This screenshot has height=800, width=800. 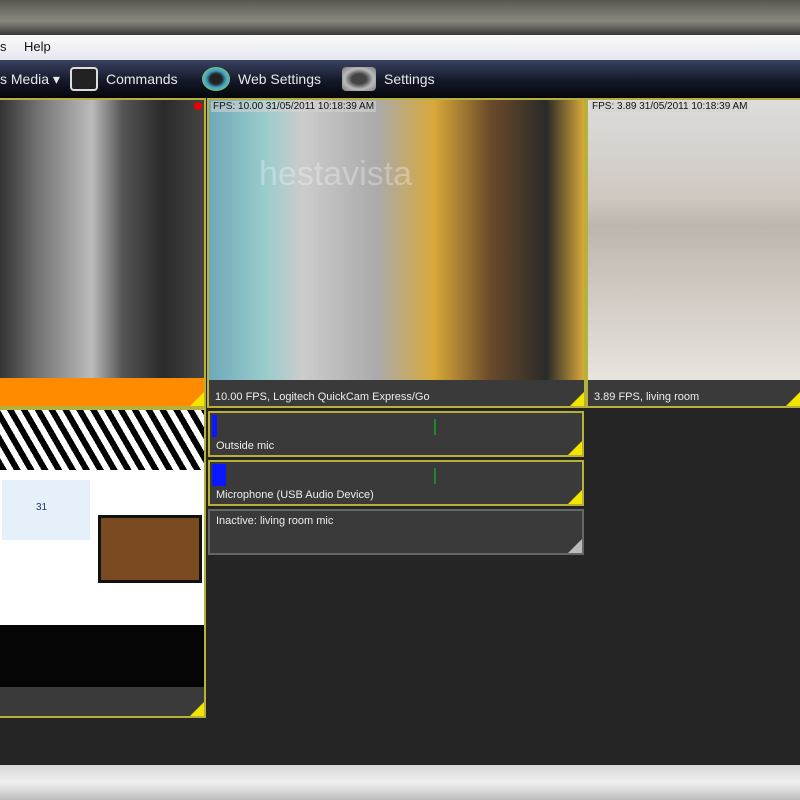 I want to click on media-label: s Media ▾, so click(x=30, y=78).